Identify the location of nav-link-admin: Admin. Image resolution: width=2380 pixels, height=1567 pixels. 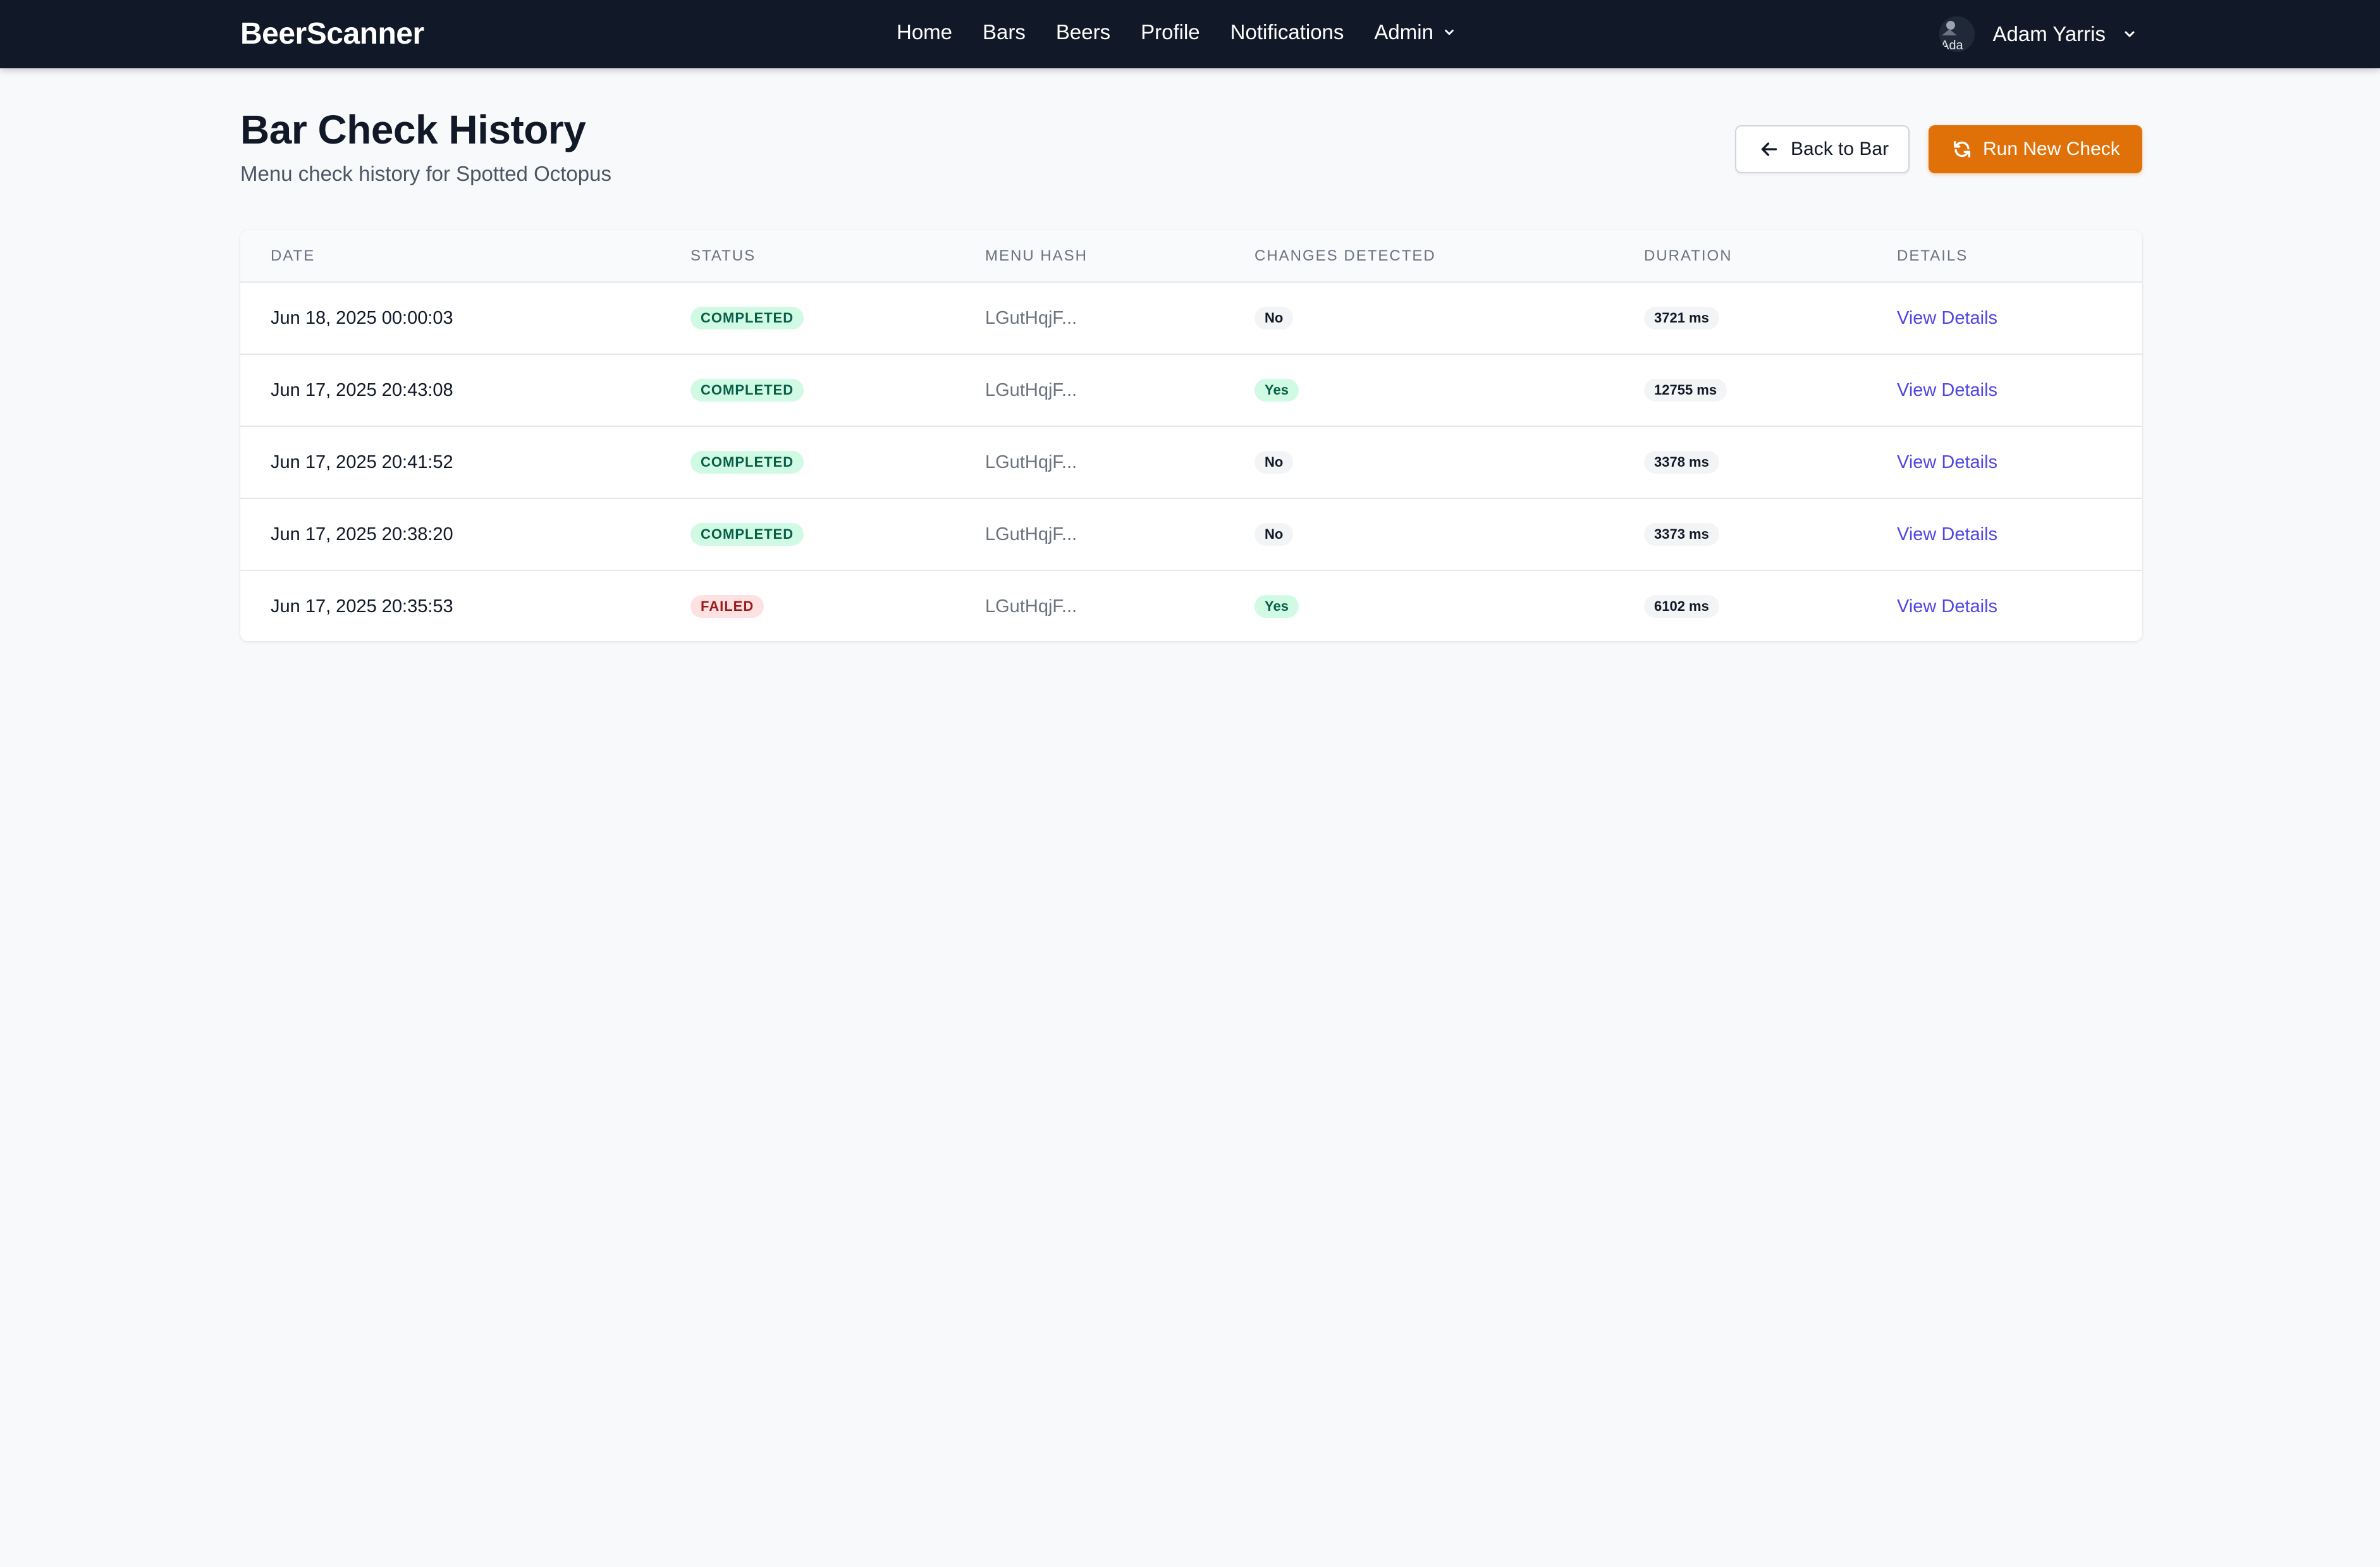
(1415, 32).